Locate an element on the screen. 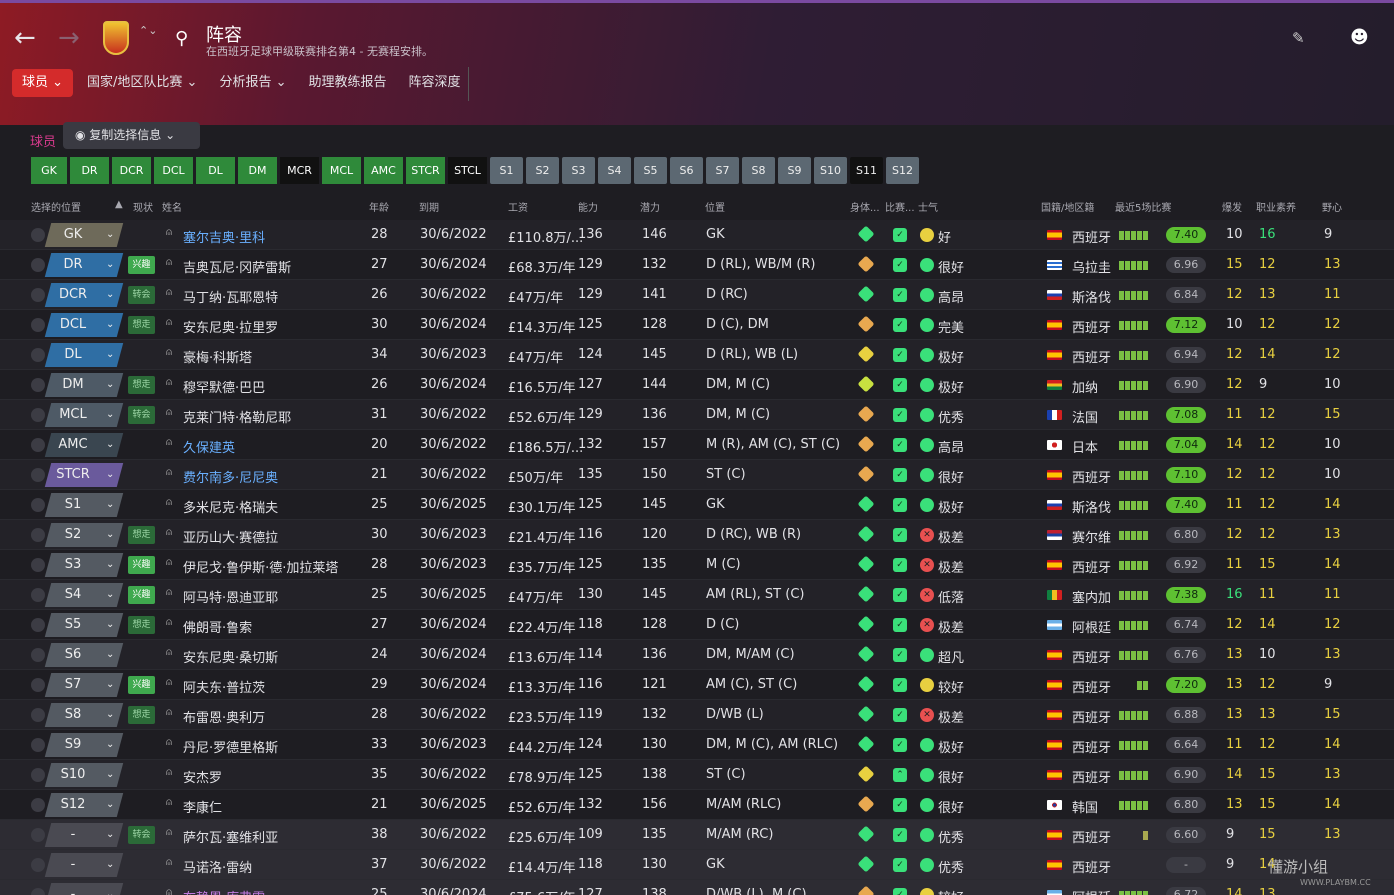 The image size is (1394, 895). position-chip-stcr: STCR is located at coordinates (425, 170).